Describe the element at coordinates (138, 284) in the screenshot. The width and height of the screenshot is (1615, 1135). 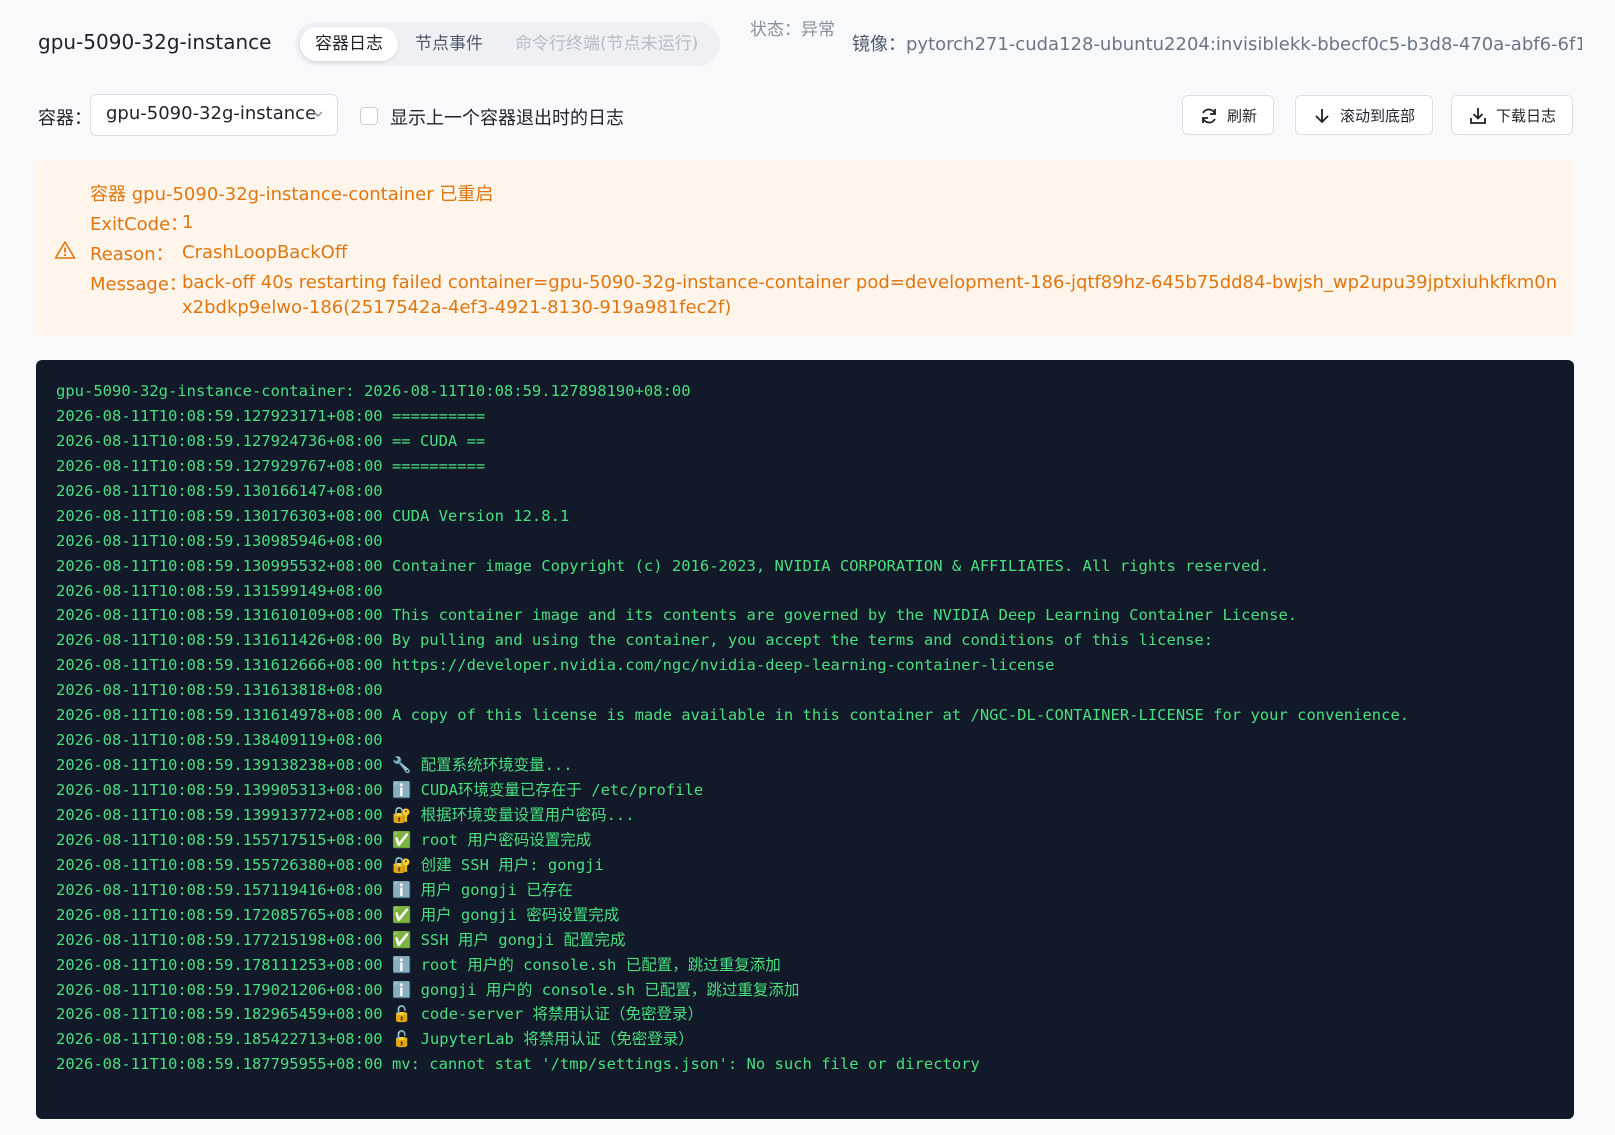
I see `message-key: Message：` at that location.